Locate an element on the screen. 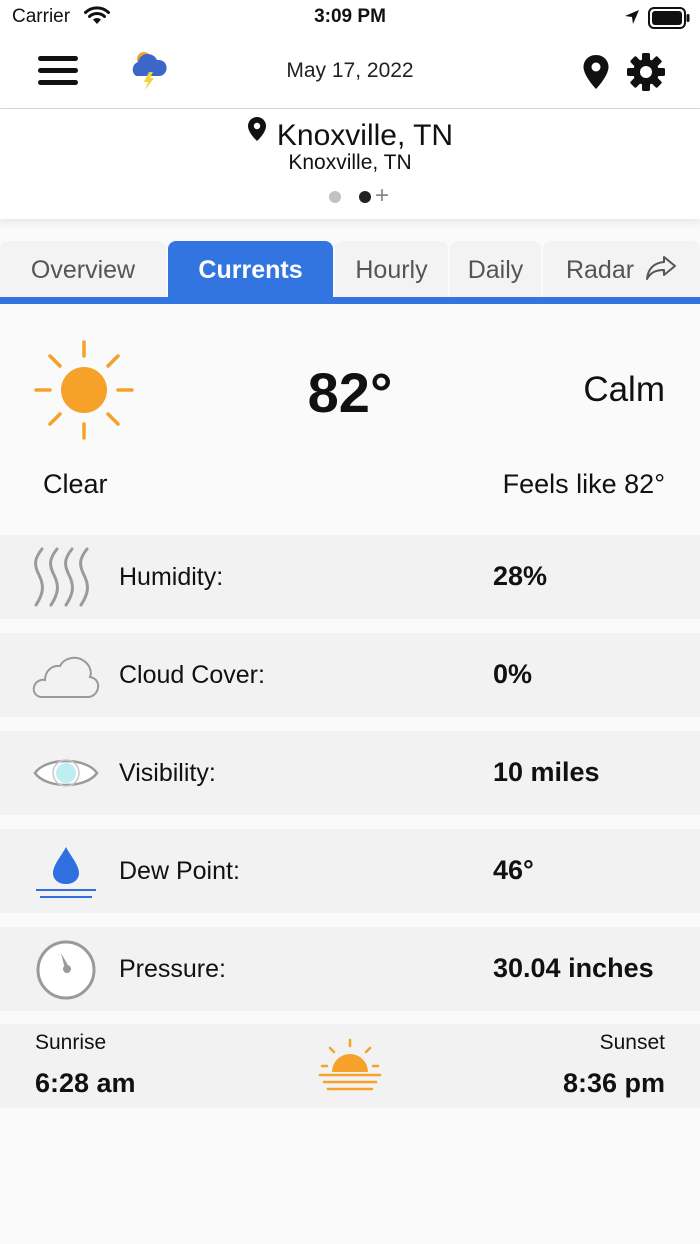  location-subtitle: Knoxville, TN is located at coordinates (350, 162).